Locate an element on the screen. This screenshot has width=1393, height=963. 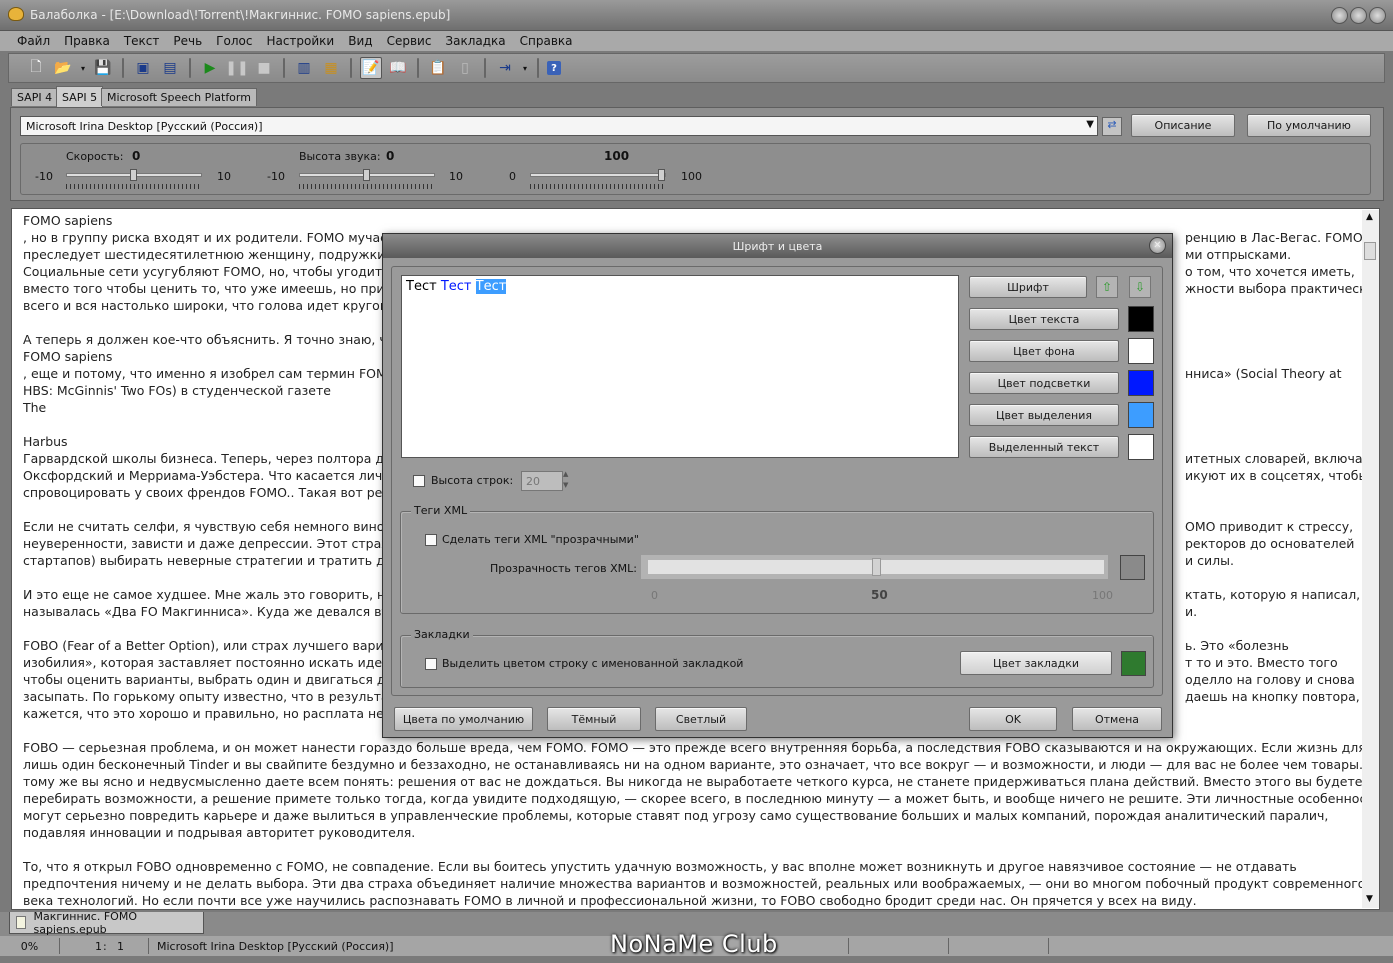
bookmark-color-swatch is located at coordinates (1133, 663).